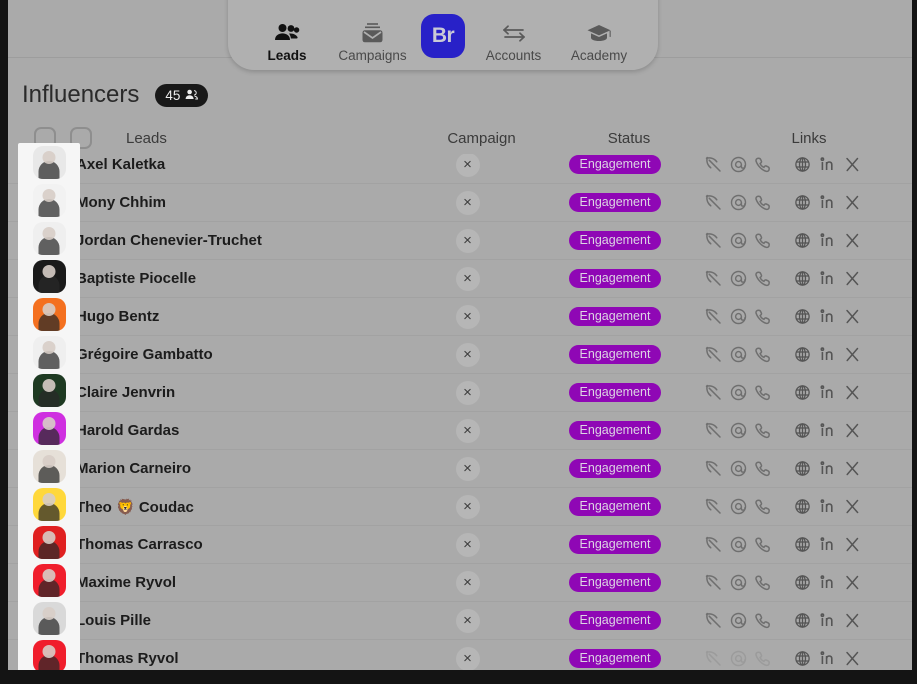 The height and width of the screenshot is (684, 917). I want to click on nav-item-academy: Academy, so click(599, 41).